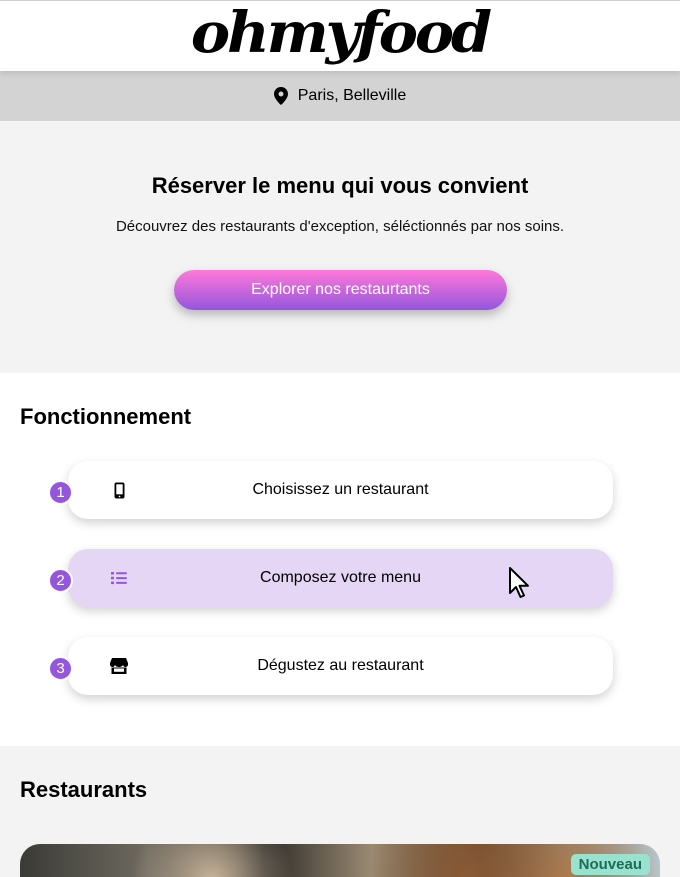 The image size is (680, 877). I want to click on step-label: Dégustez au restaurant, so click(340, 665).